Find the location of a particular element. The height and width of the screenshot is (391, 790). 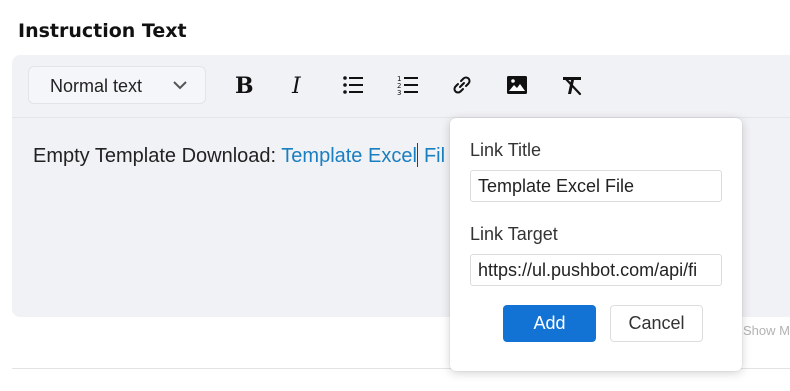

bulleted-list-icon is located at coordinates (353, 85).